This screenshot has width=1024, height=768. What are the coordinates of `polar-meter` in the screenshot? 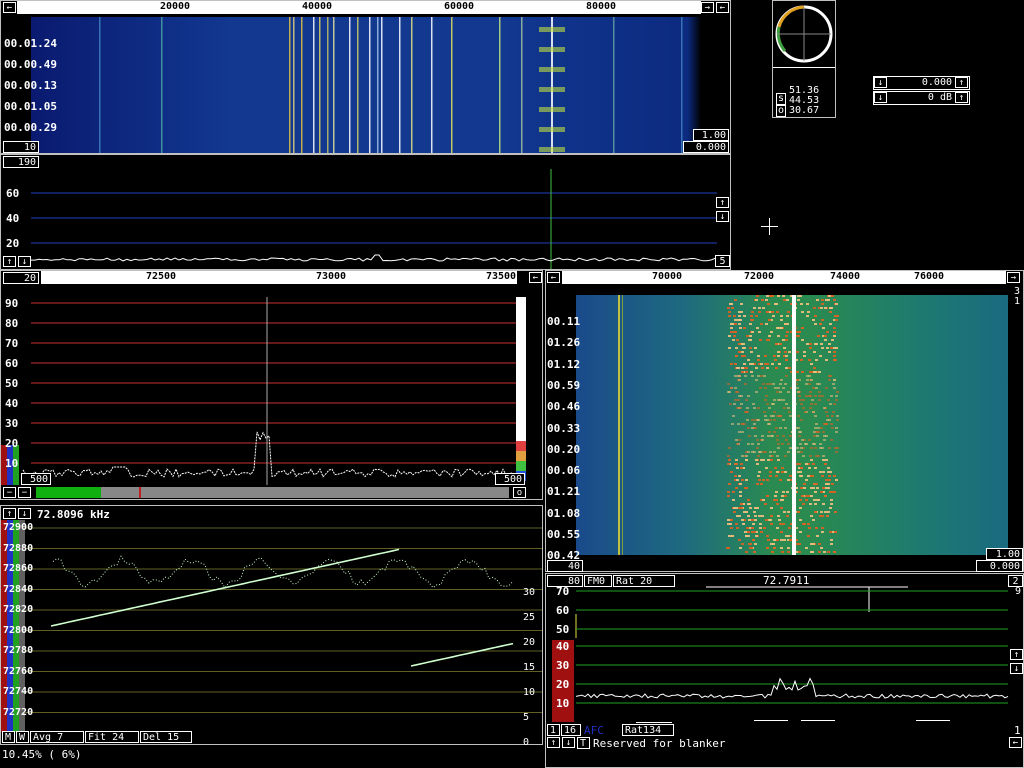 It's located at (804, 34).